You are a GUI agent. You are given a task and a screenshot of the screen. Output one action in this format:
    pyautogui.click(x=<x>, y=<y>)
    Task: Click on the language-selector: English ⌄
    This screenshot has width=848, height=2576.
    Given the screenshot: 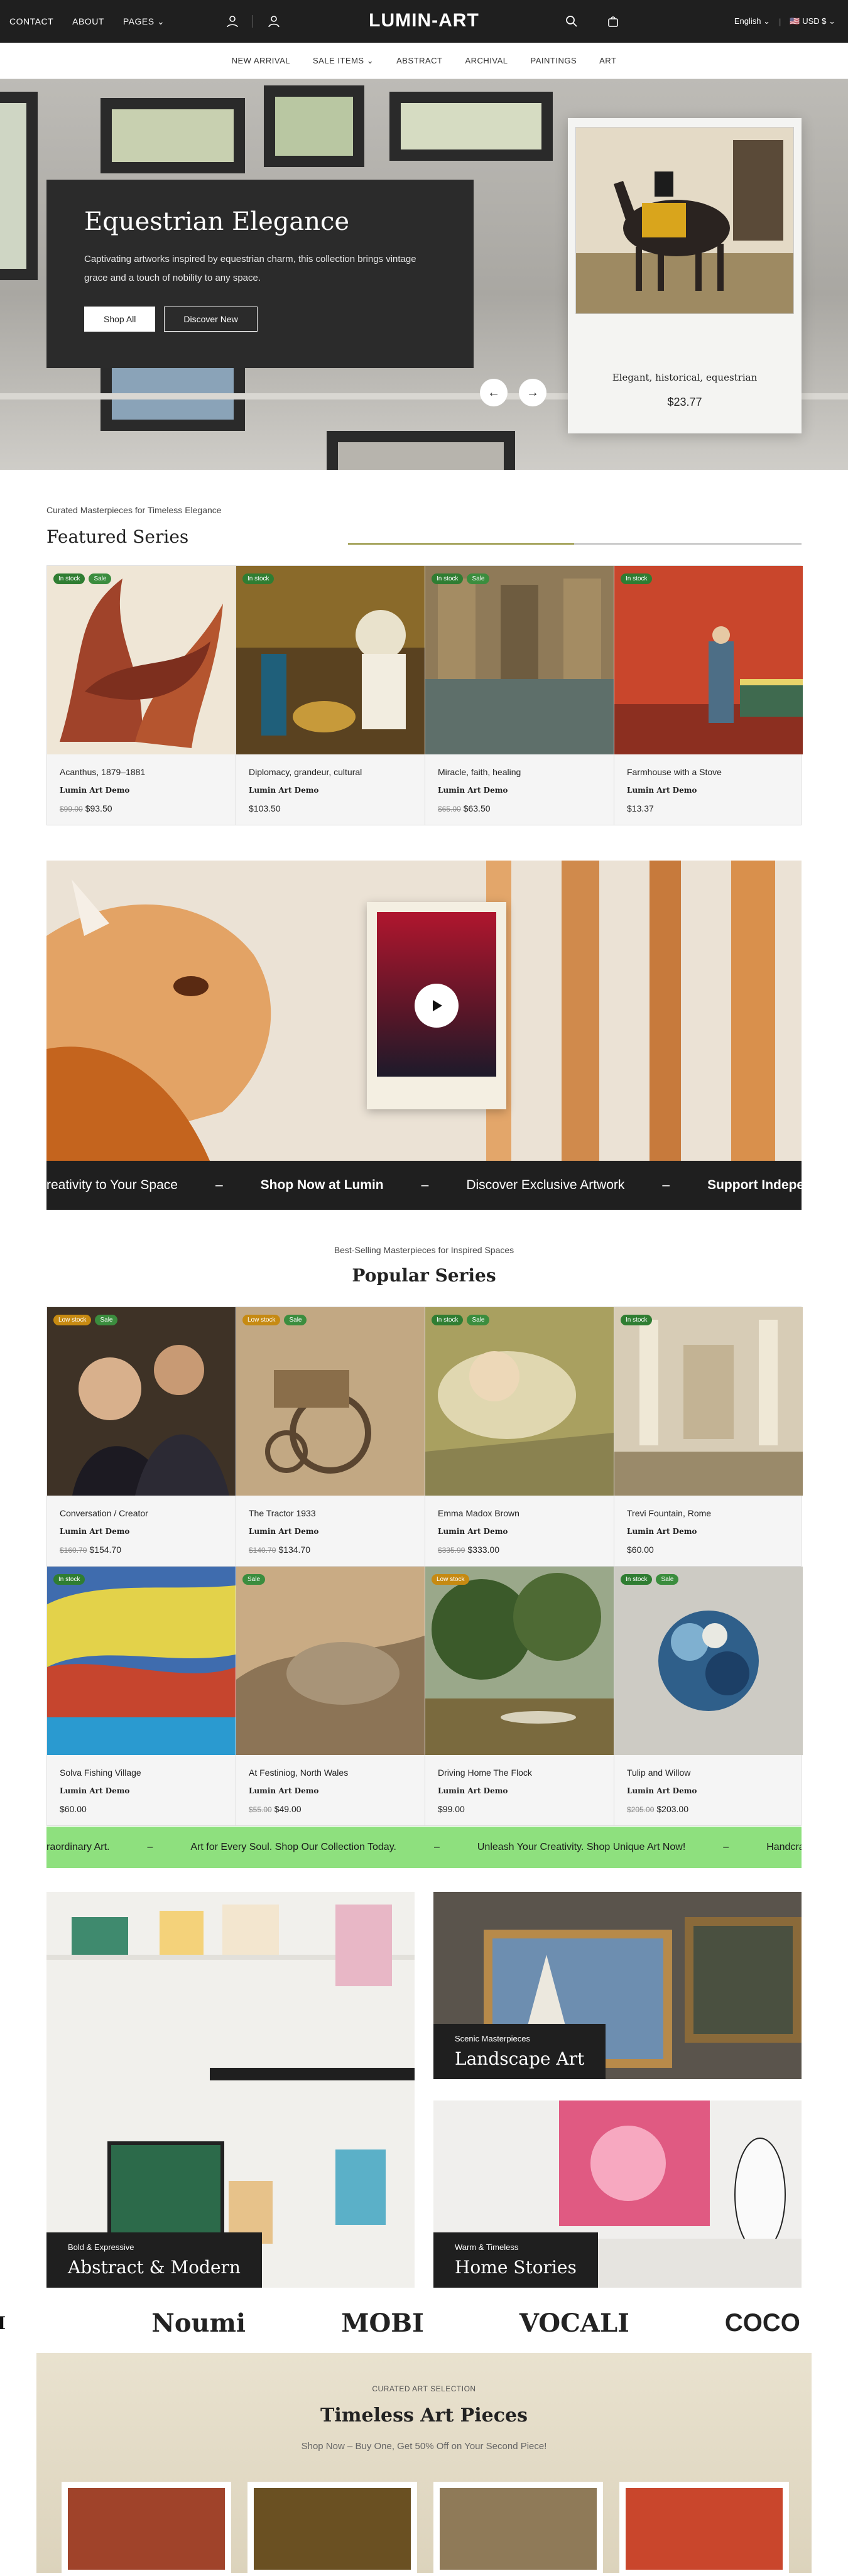 What is the action you would take?
    pyautogui.click(x=752, y=21)
    